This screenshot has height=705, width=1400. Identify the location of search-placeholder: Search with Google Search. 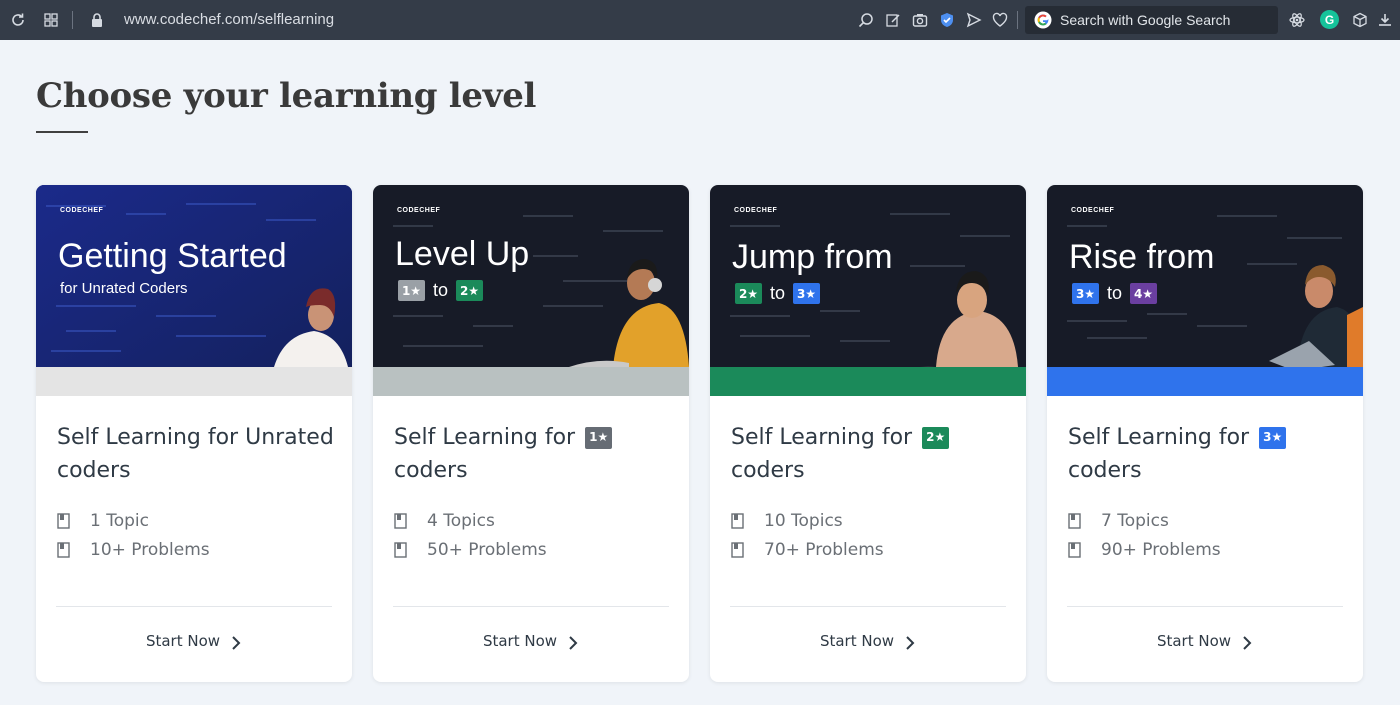
(1145, 20).